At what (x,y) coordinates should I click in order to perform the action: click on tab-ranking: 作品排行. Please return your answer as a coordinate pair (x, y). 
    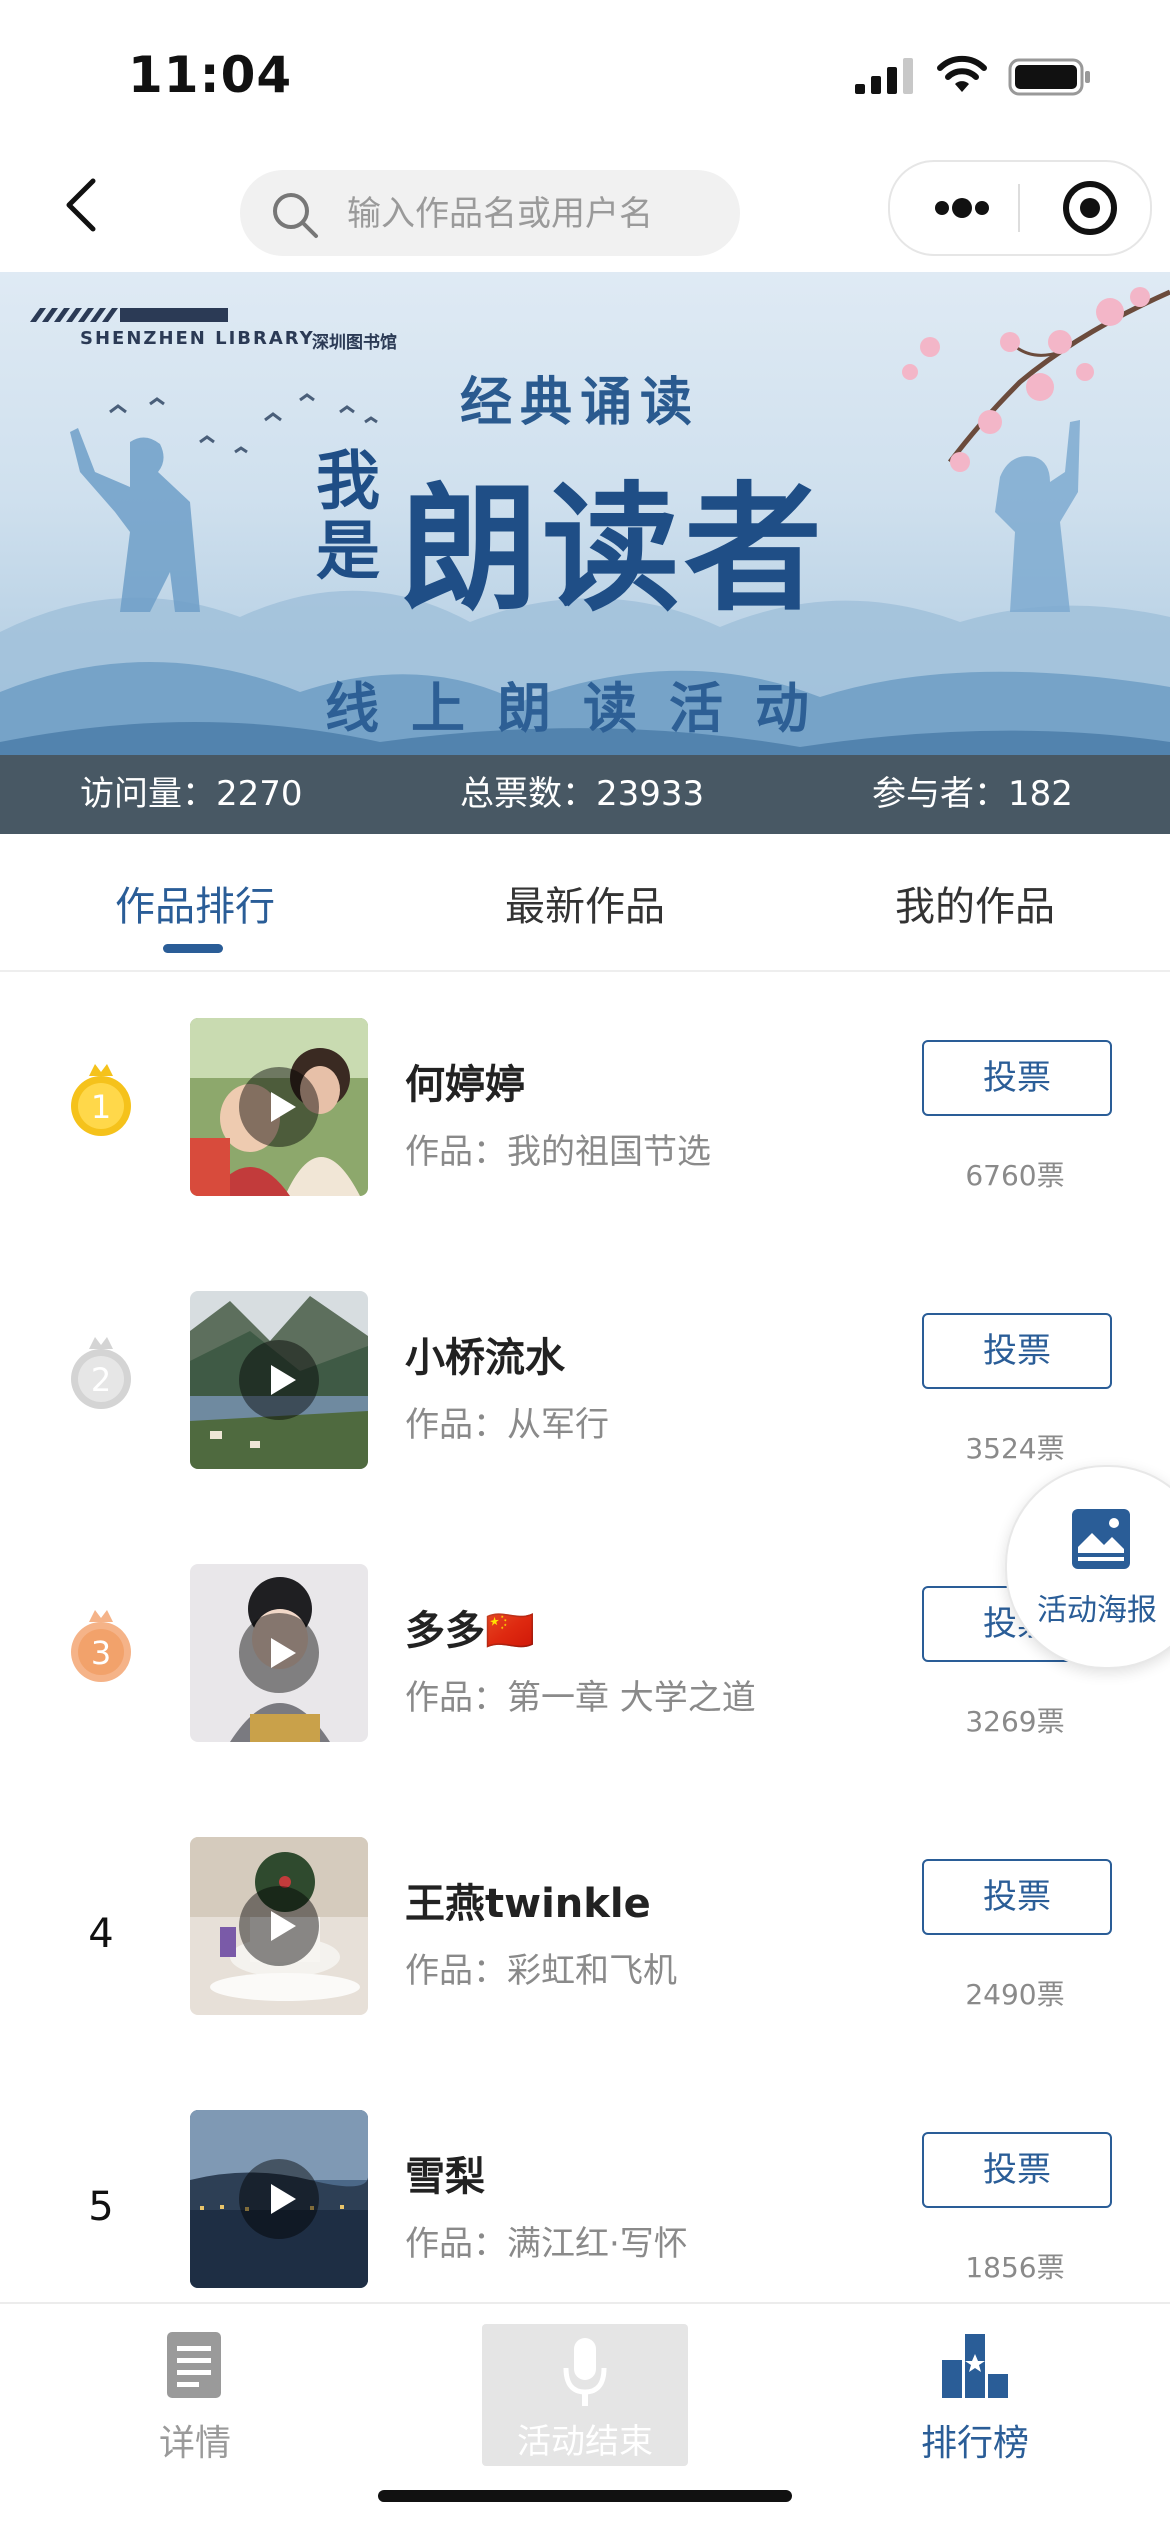
    Looking at the image, I should click on (195, 903).